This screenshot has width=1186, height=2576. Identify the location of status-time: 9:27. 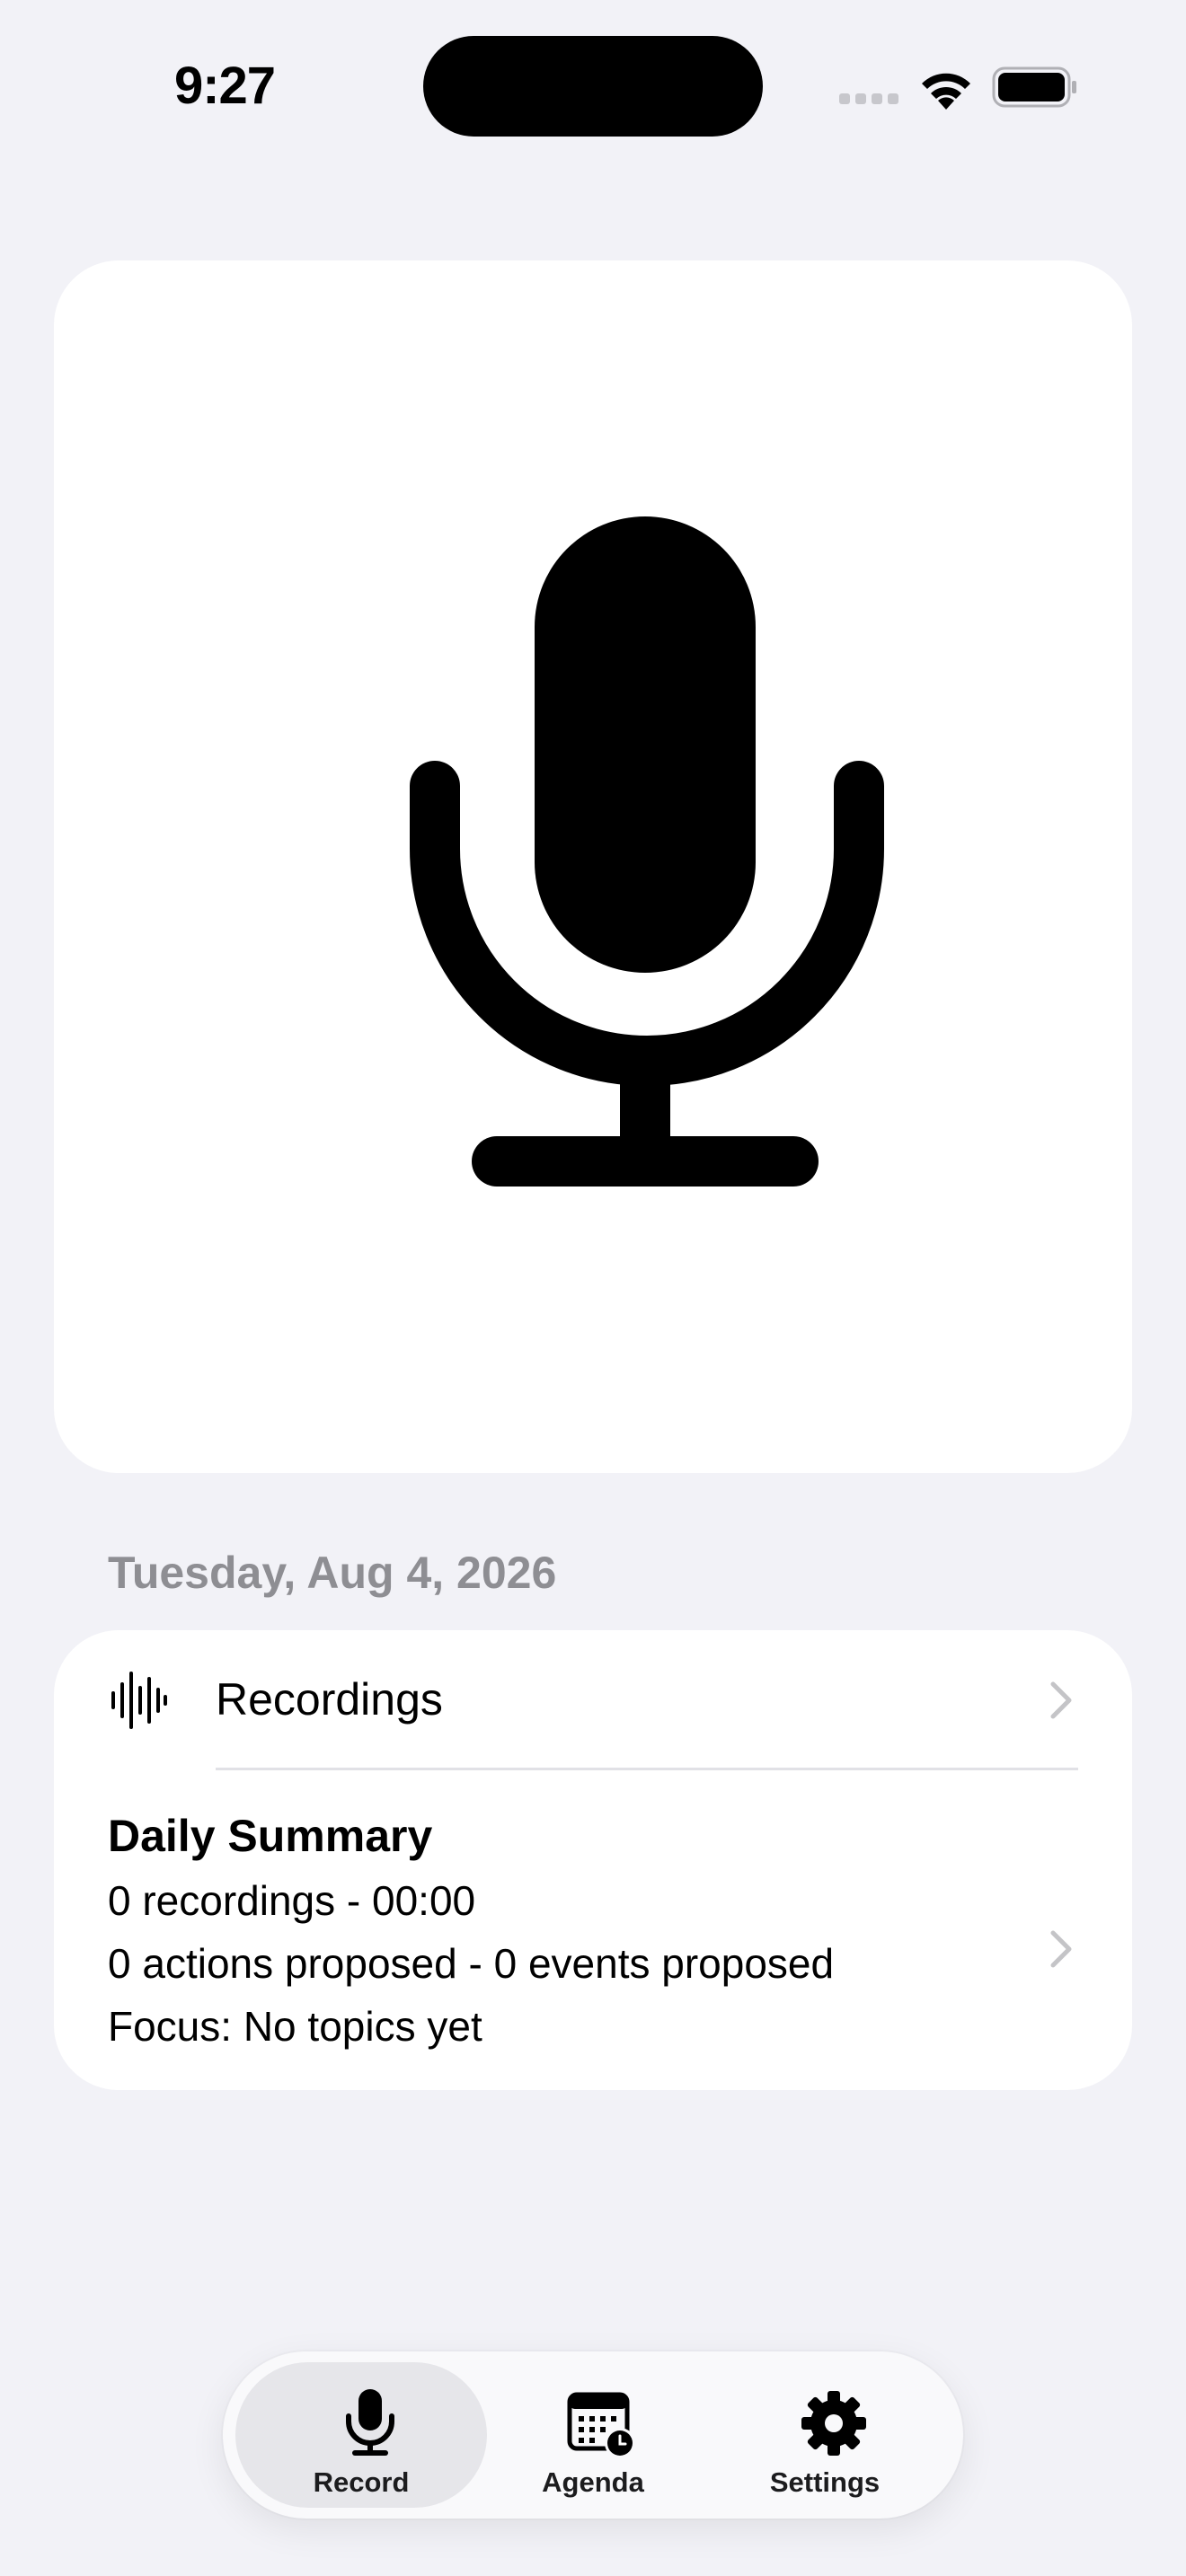
(224, 86).